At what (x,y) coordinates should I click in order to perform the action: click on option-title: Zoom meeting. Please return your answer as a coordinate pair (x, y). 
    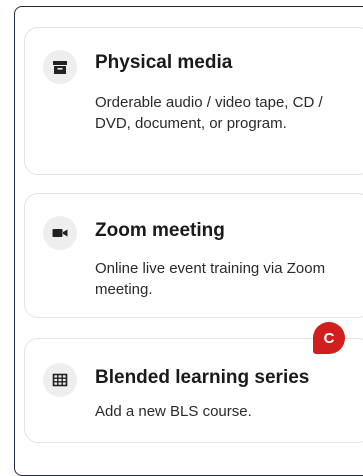
    Looking at the image, I should click on (160, 230).